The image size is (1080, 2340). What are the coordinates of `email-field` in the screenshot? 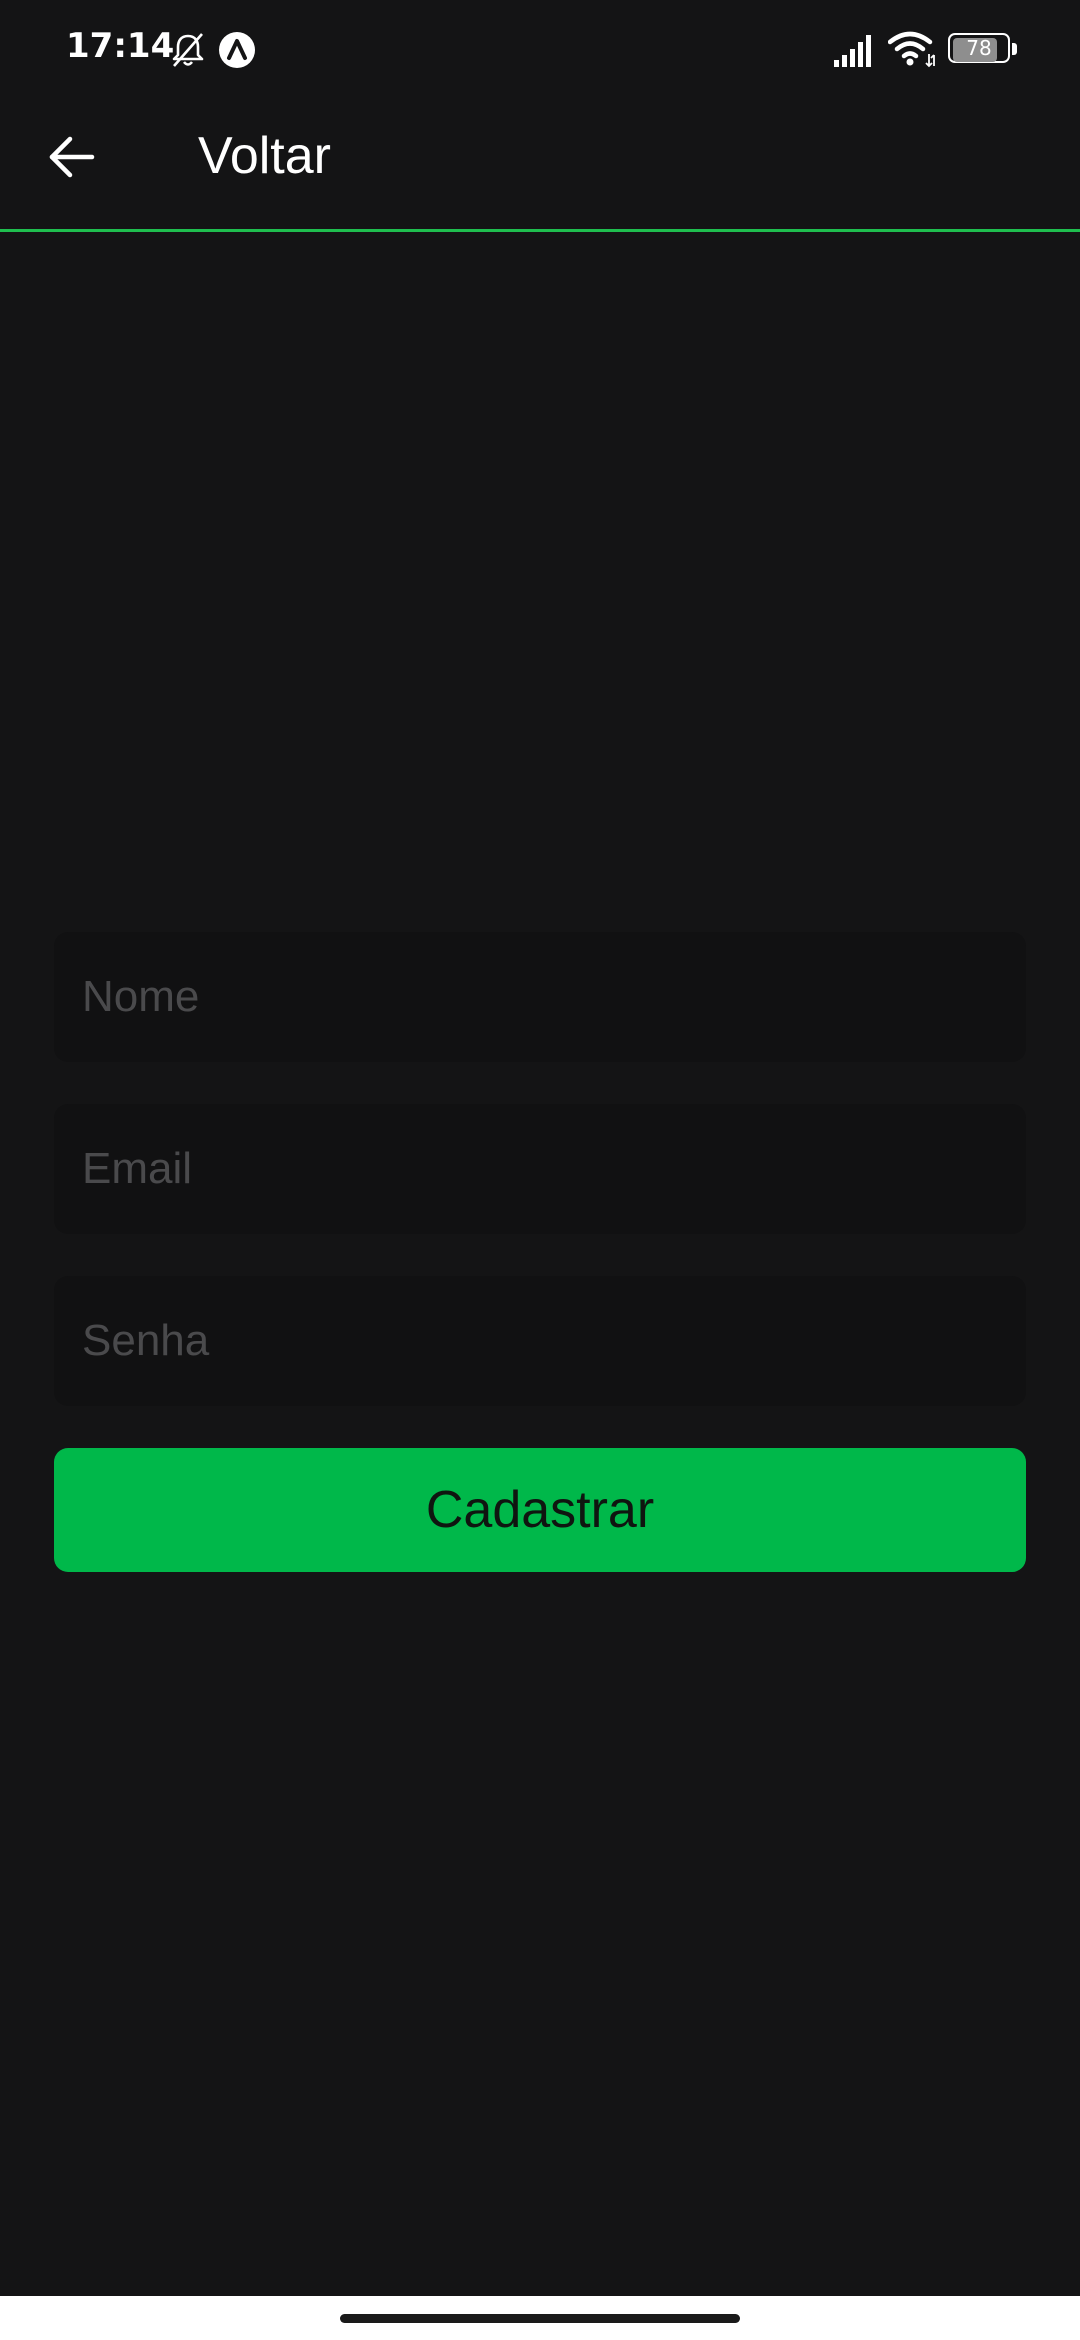 It's located at (540, 1169).